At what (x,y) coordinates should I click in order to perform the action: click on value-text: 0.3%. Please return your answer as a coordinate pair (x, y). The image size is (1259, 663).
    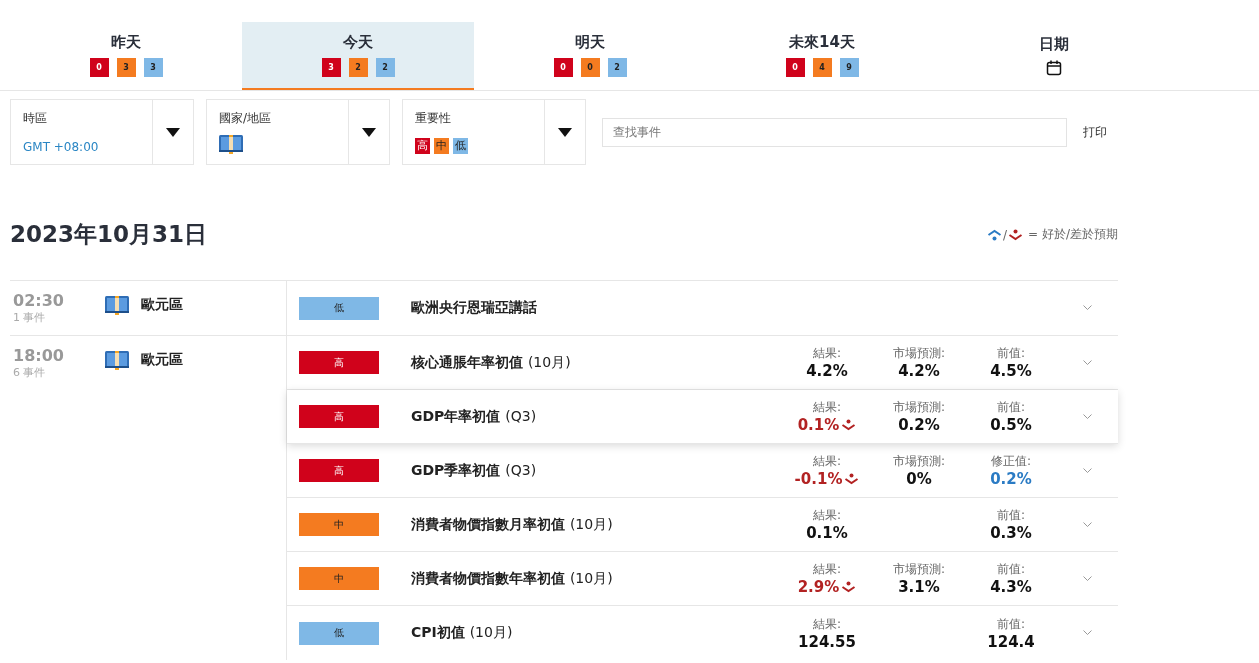
    Looking at the image, I should click on (1011, 533).